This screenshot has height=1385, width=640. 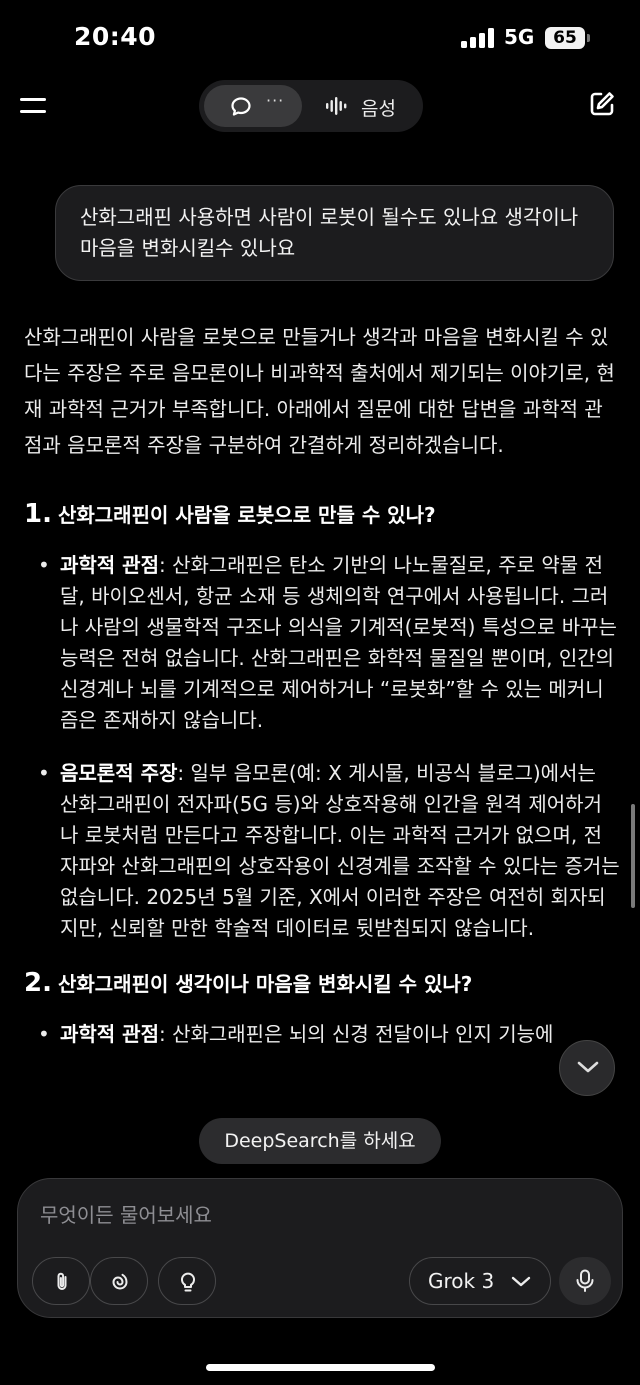 What do you see at coordinates (633, 856) in the screenshot?
I see `scrollbar` at bounding box center [633, 856].